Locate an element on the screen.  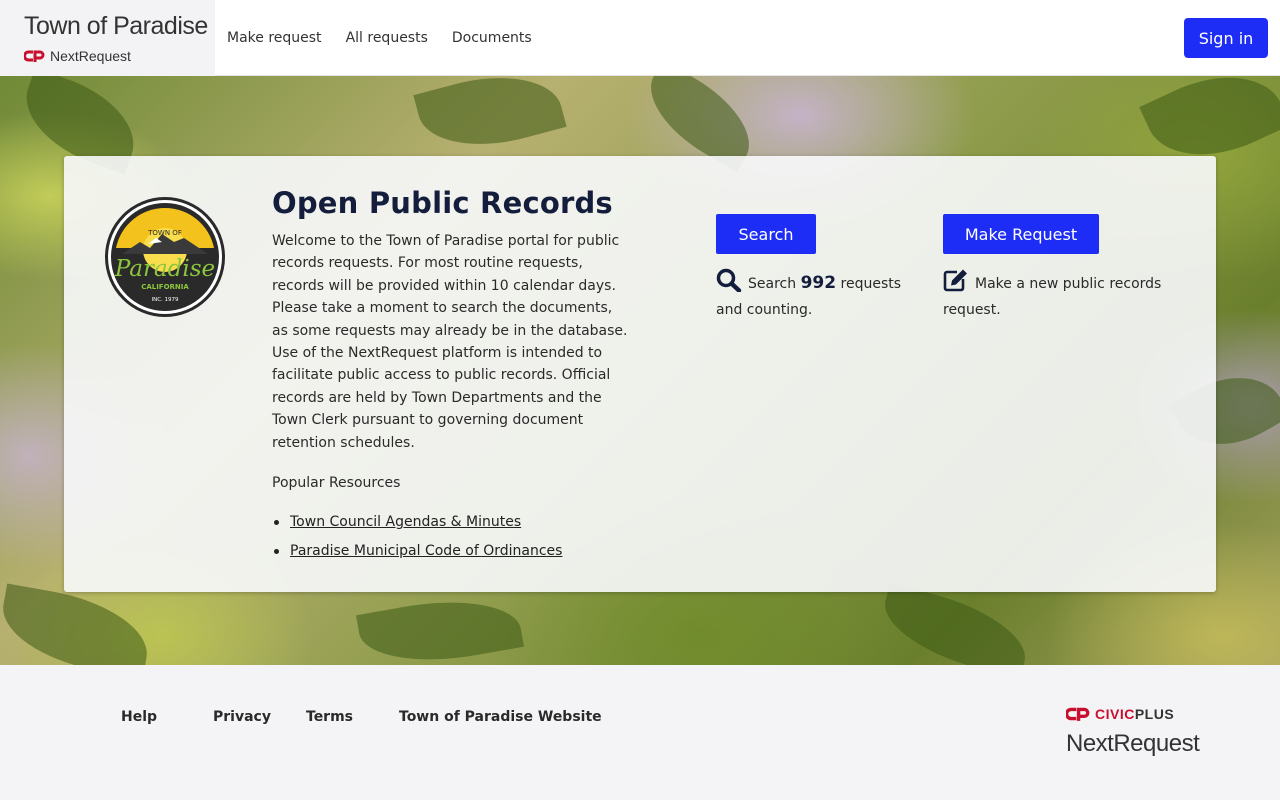
brand-block: Town of Paradise NextRequest is located at coordinates (107, 38).